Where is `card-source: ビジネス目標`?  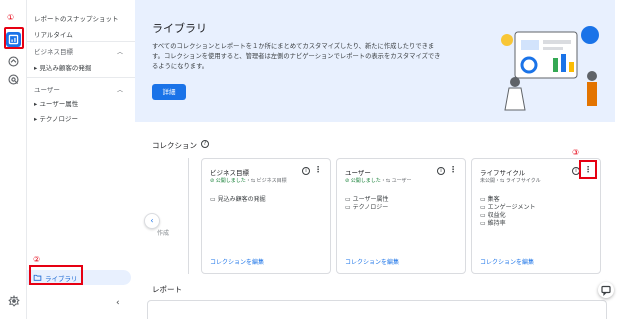 card-source: ビジネス目標 is located at coordinates (271, 181).